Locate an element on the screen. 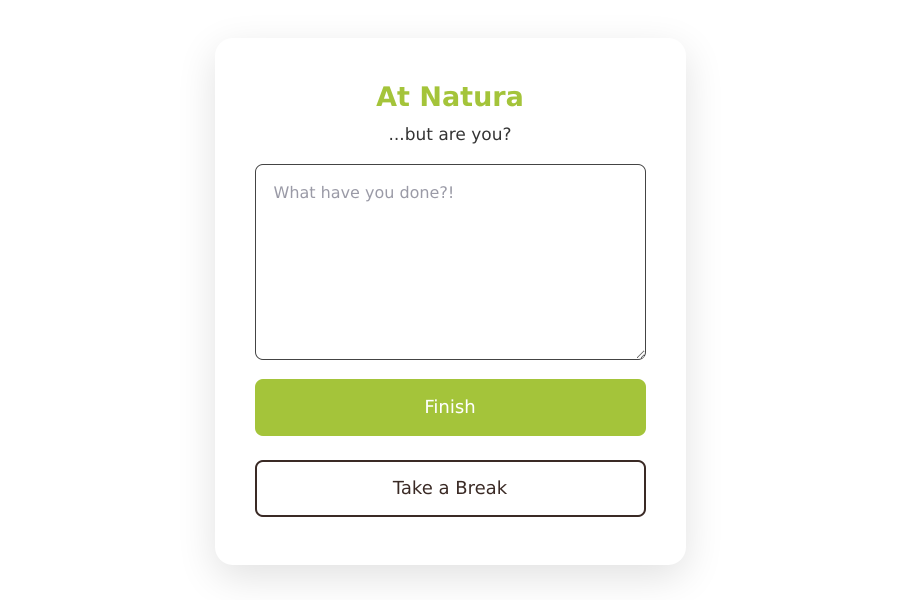 The width and height of the screenshot is (900, 600). app-title: At Natura is located at coordinates (450, 98).